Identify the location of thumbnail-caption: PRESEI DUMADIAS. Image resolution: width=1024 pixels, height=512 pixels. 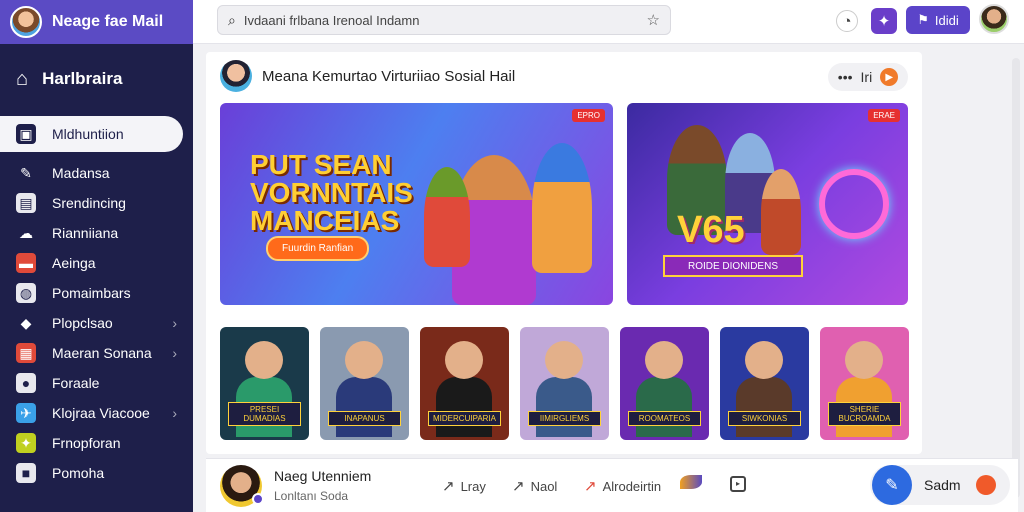
(264, 414).